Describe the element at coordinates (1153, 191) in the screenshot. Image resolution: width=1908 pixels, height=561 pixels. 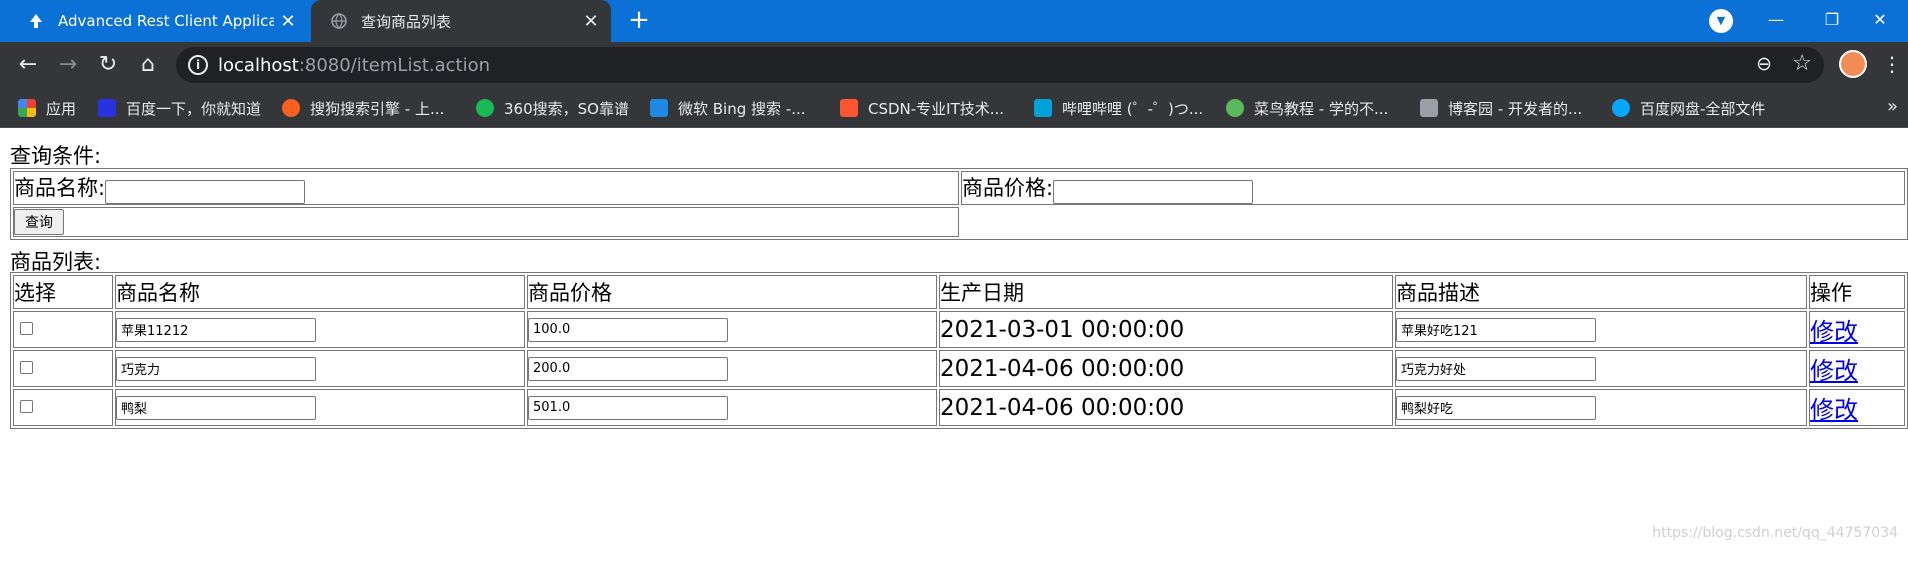
I see `price-input` at that location.